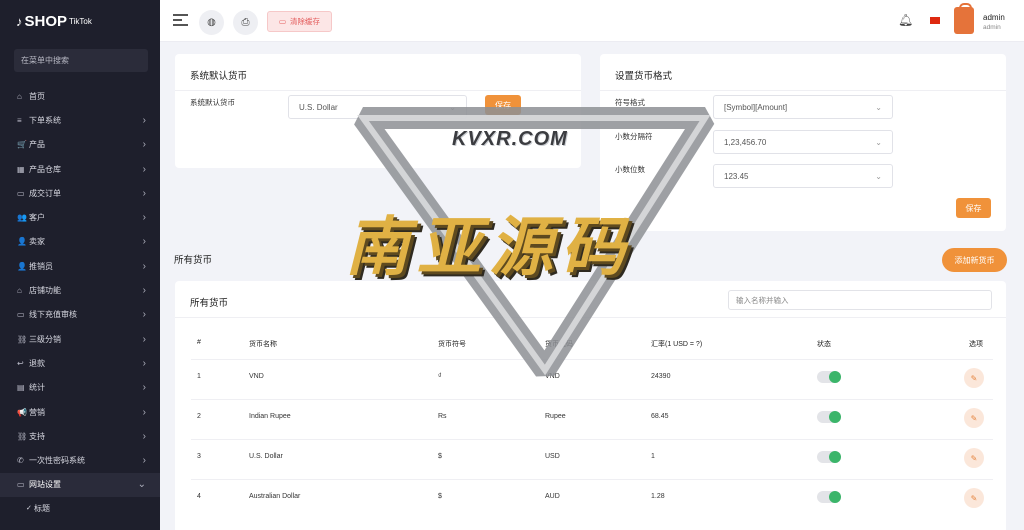 The width and height of the screenshot is (1024, 530). I want to click on menu-toggle-icon, so click(180, 20).